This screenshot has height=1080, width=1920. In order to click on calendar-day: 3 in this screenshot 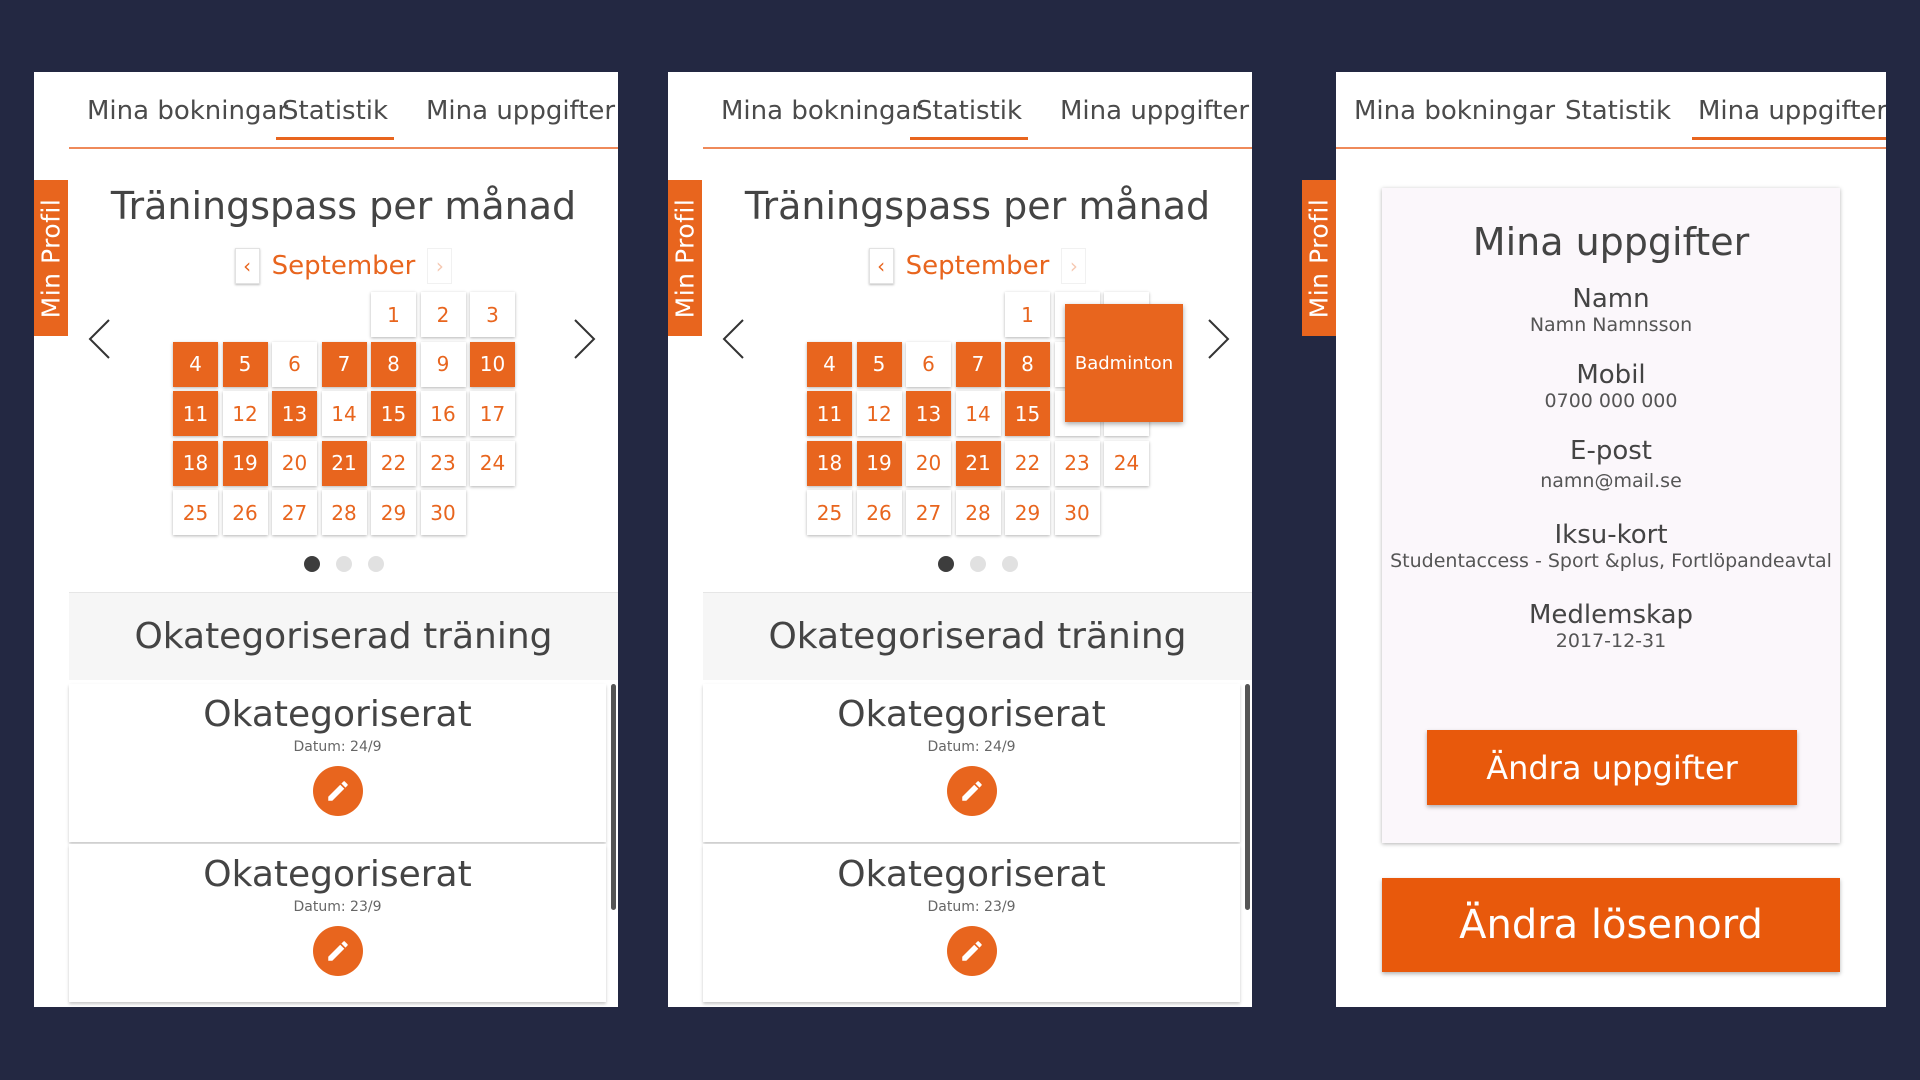, I will do `click(492, 314)`.